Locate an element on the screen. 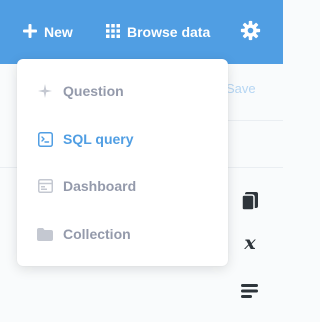 The height and width of the screenshot is (322, 320). snippets-button is located at coordinates (250, 293).